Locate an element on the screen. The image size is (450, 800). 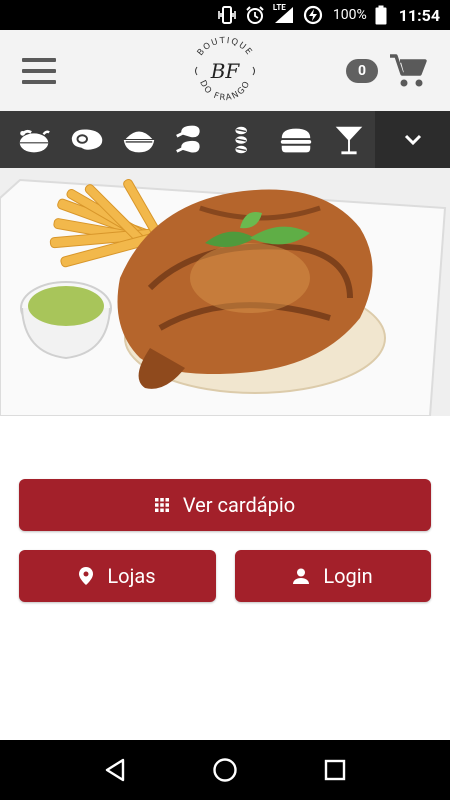
home-icon is located at coordinates (225, 770).